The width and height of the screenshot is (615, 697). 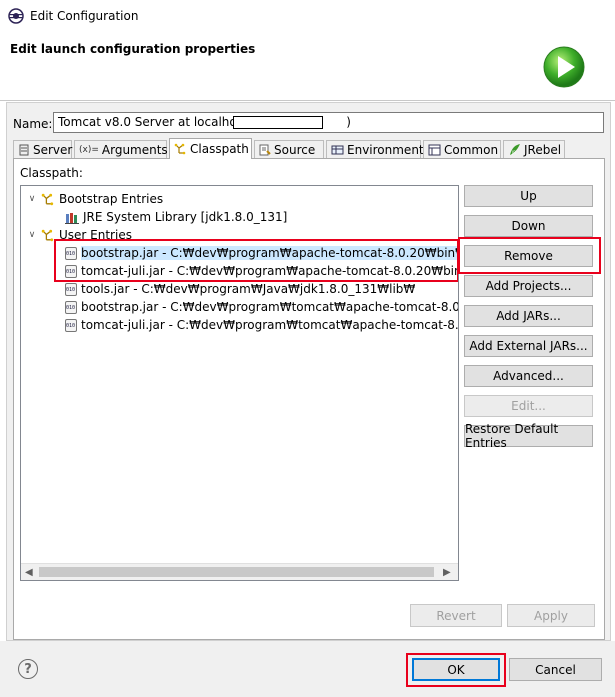 I want to click on tab-label: Source, so click(x=295, y=149).